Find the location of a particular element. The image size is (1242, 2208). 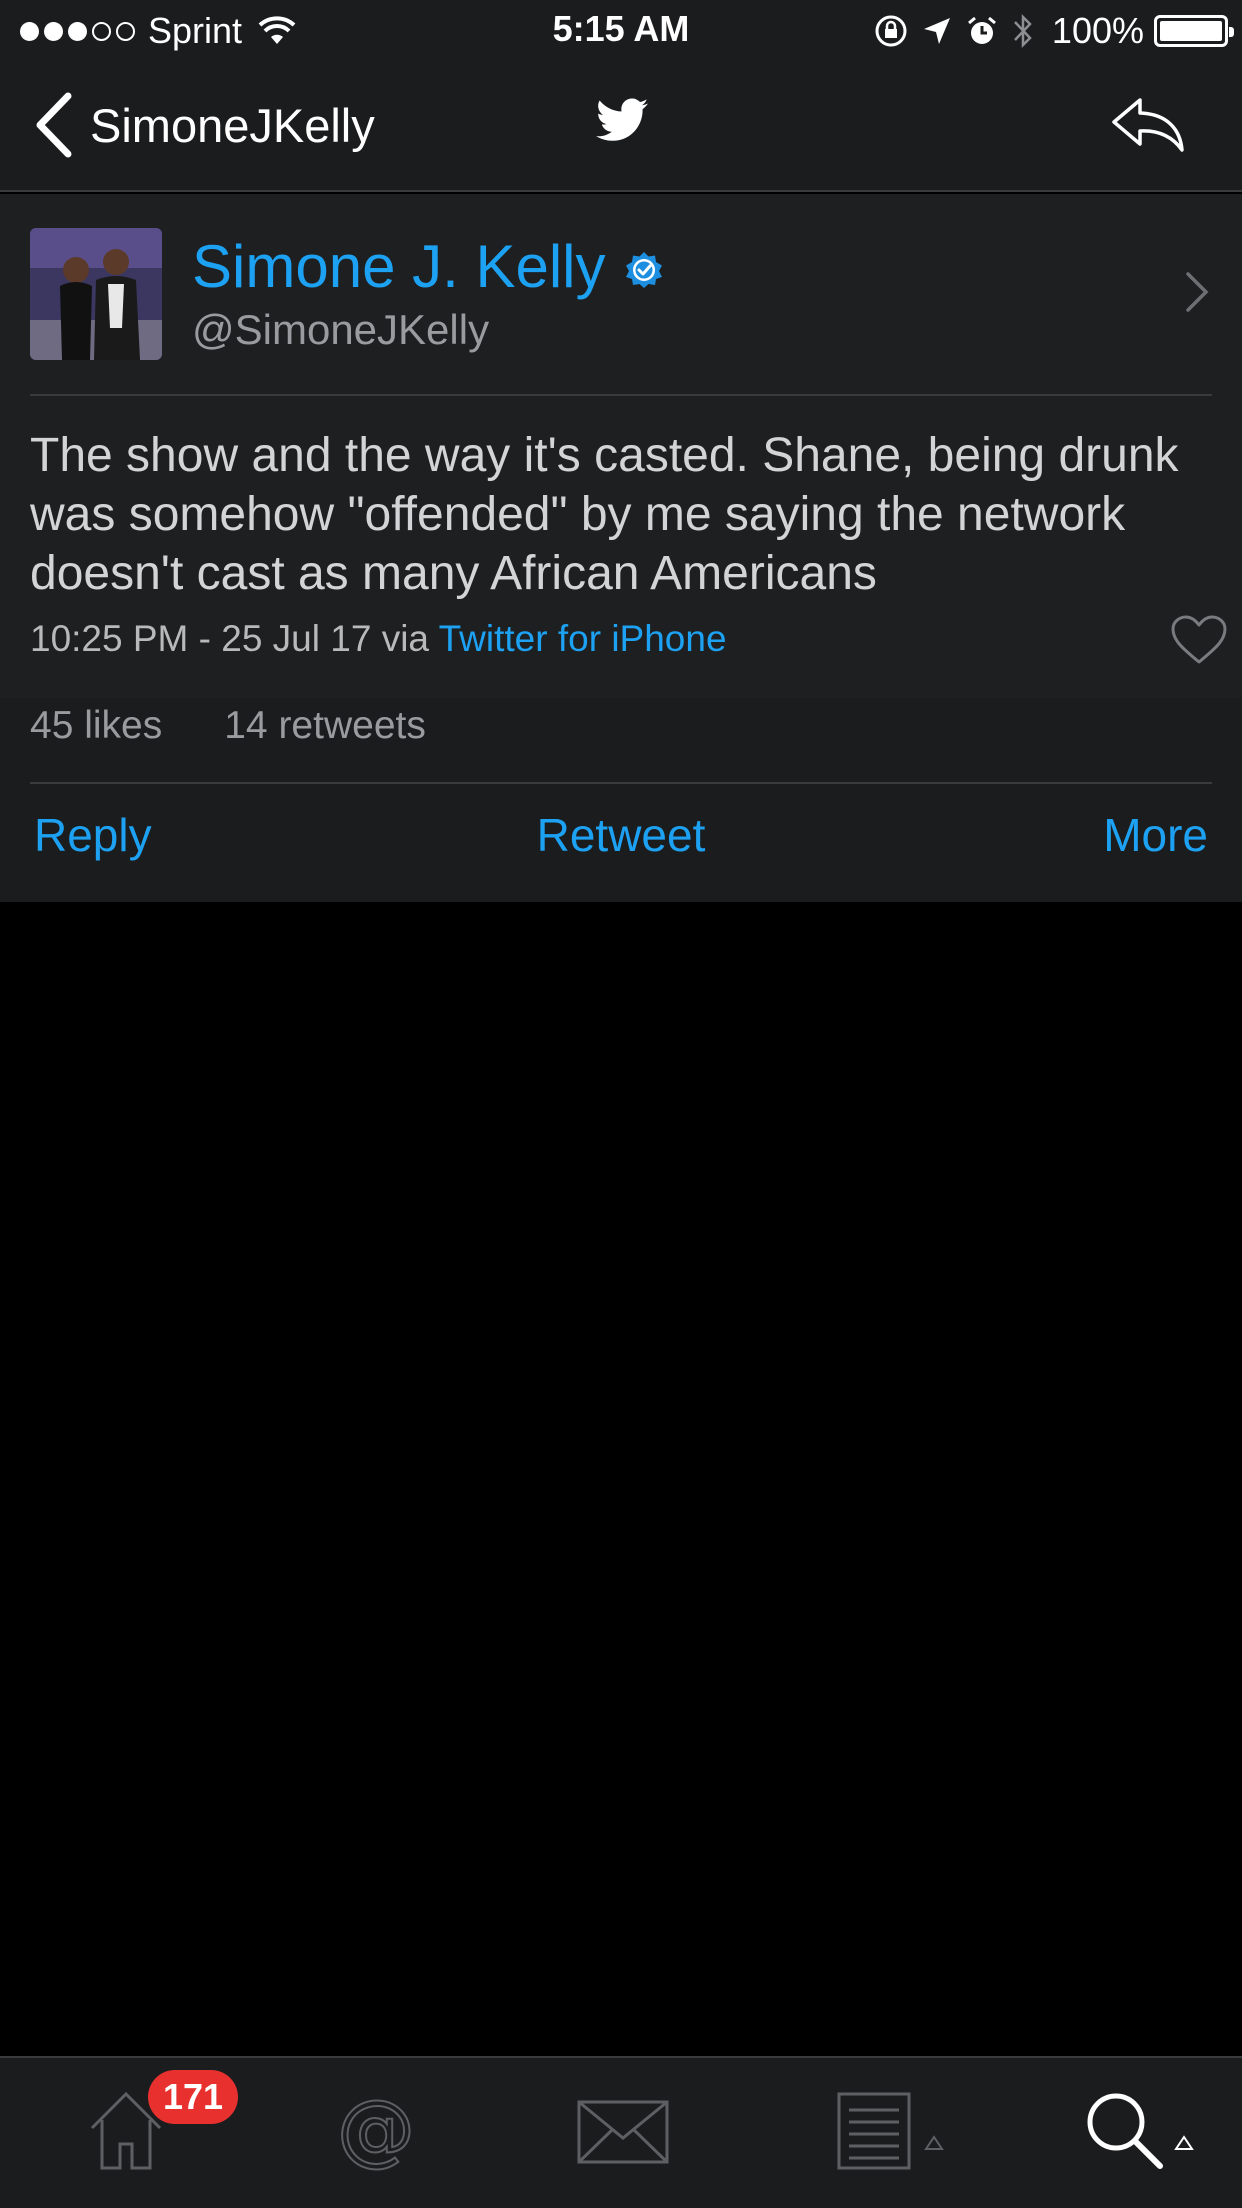

back-button: SimoneJKelly is located at coordinates (204, 125).